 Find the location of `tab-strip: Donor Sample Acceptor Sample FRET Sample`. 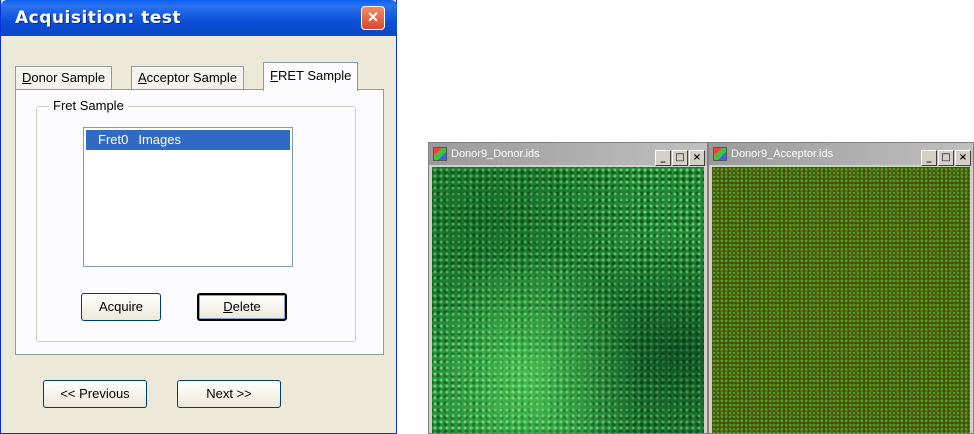

tab-strip: Donor Sample Acceptor Sample FRET Sample is located at coordinates (198, 76).